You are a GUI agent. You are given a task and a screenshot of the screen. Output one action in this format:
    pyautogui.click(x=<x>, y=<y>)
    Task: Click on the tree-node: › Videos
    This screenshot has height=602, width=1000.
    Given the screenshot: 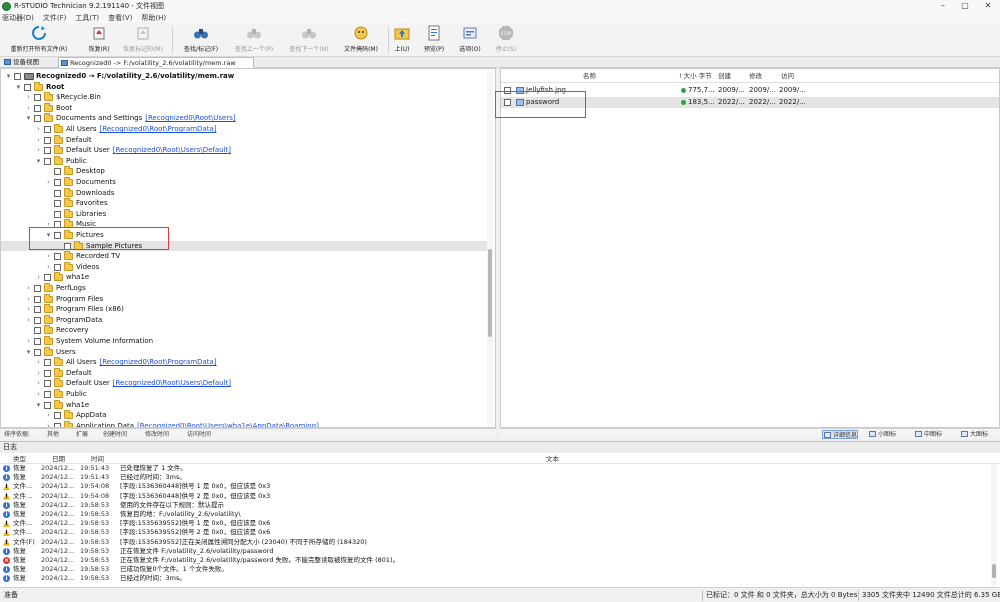 What is the action you would take?
    pyautogui.click(x=244, y=267)
    